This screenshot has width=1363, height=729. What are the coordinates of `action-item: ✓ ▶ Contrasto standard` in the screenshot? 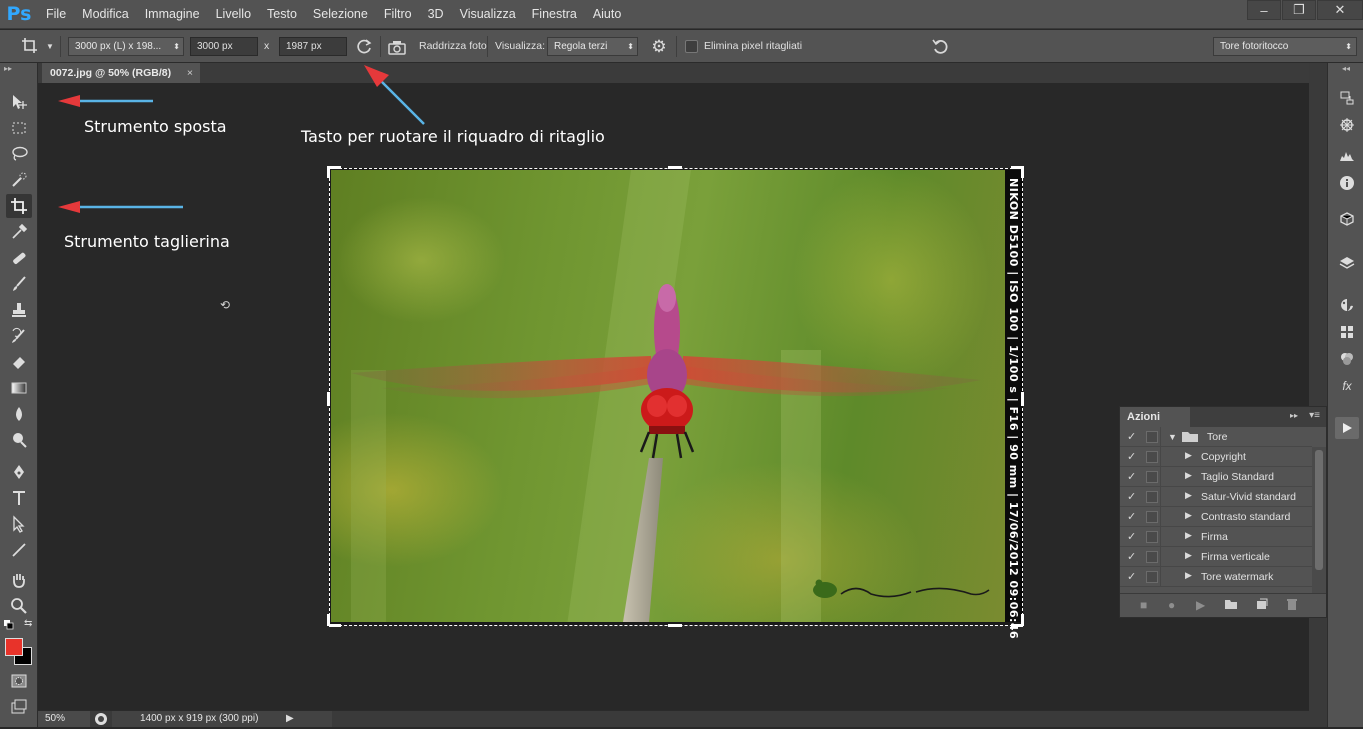 It's located at (1216, 517).